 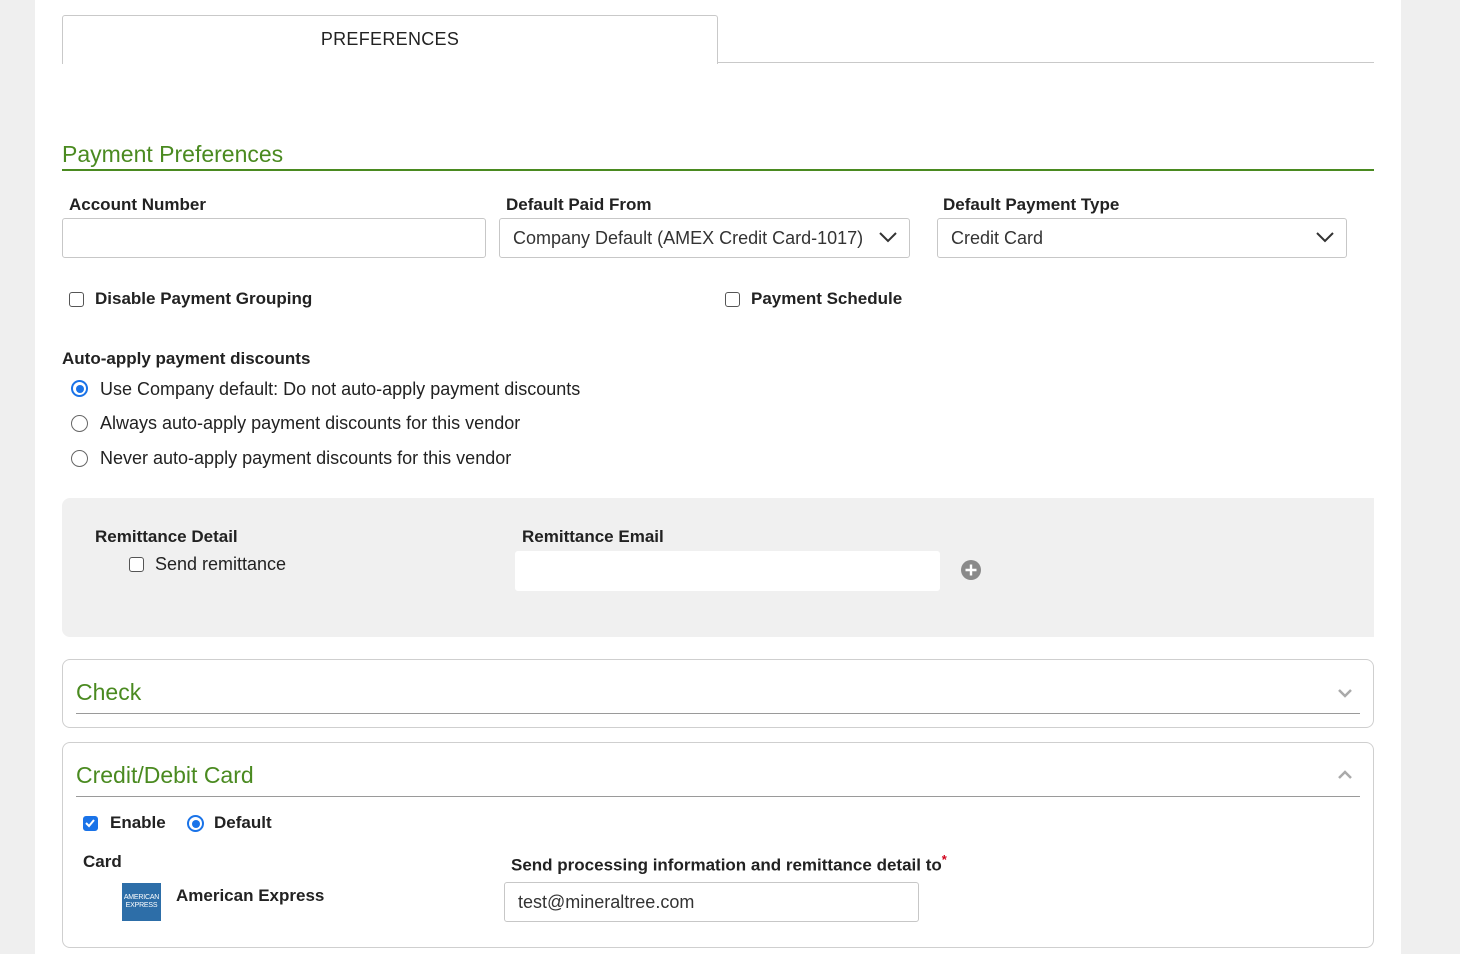 I want to click on default-paid-from-label: Default Paid From, so click(x=579, y=204).